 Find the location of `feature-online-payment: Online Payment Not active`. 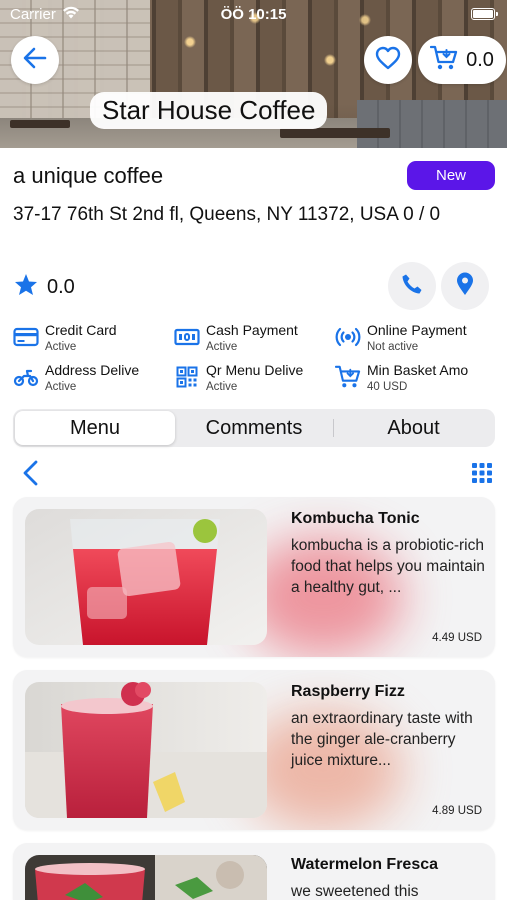

feature-online-payment: Online Payment Not active is located at coordinates (401, 337).